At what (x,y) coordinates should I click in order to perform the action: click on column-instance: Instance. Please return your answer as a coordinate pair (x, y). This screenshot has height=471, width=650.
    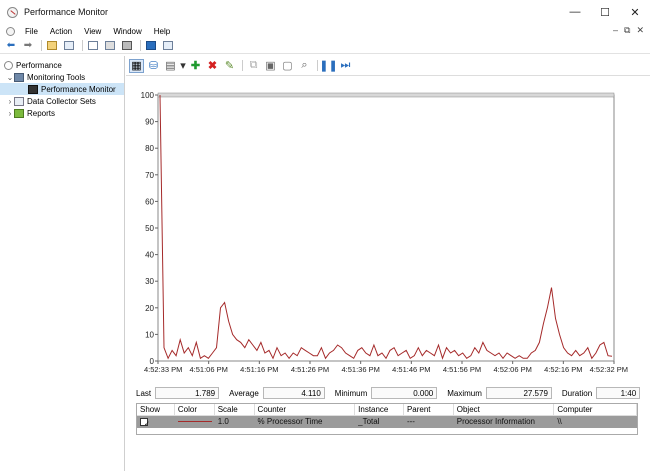
    Looking at the image, I should click on (379, 409).